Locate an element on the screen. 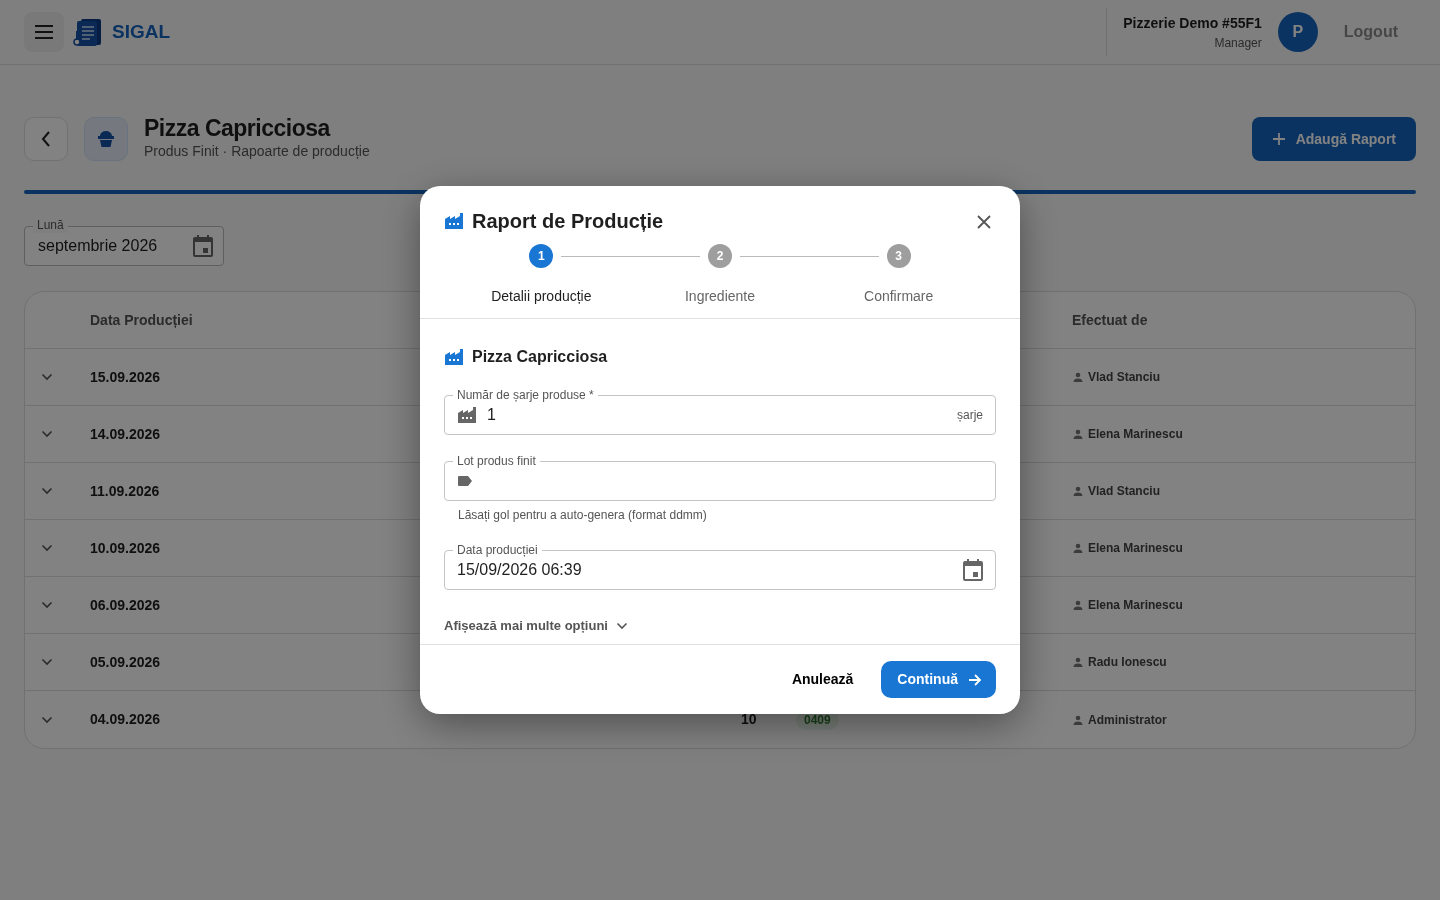  account-name: Pizzerie Demo #55F1 is located at coordinates (1192, 23).